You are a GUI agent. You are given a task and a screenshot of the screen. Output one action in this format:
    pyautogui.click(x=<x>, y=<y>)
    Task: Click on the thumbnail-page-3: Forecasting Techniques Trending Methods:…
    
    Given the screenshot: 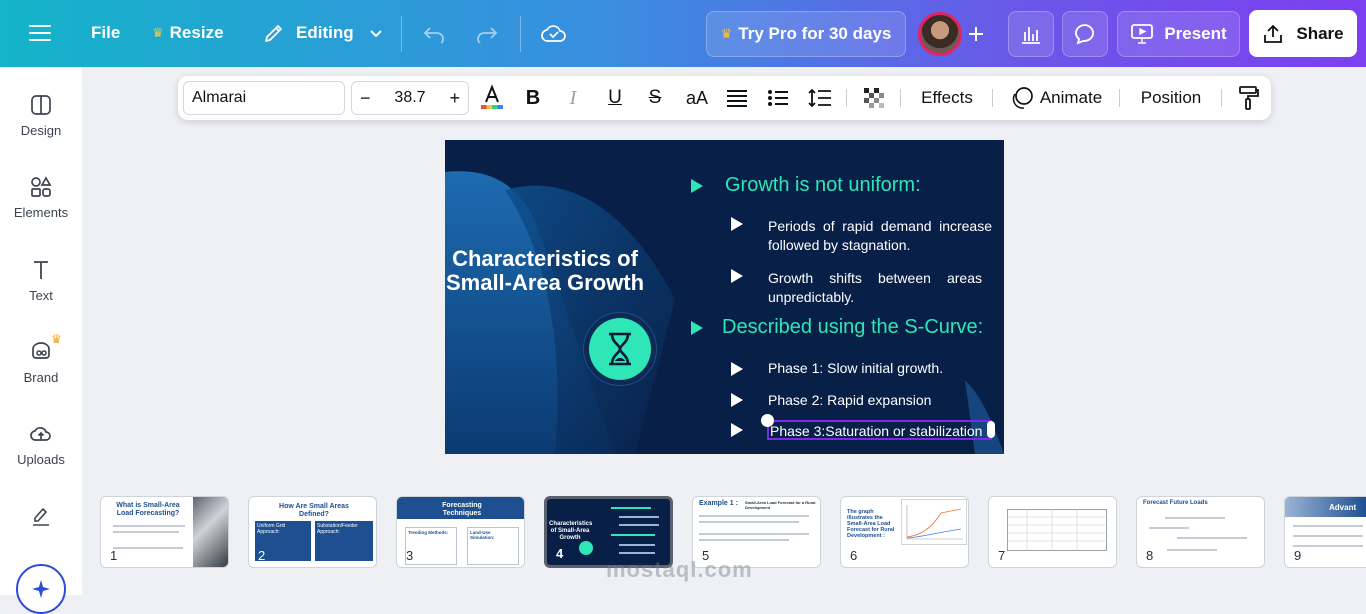 What is the action you would take?
    pyautogui.click(x=460, y=532)
    